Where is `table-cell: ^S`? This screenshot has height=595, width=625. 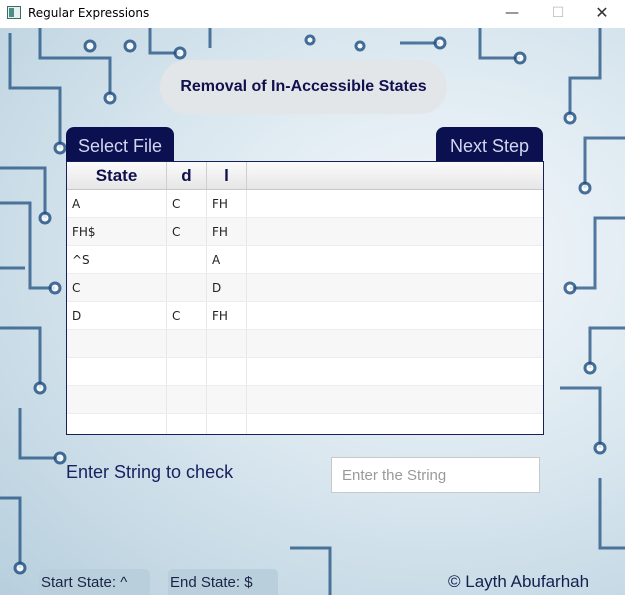
table-cell: ^S is located at coordinates (117, 259).